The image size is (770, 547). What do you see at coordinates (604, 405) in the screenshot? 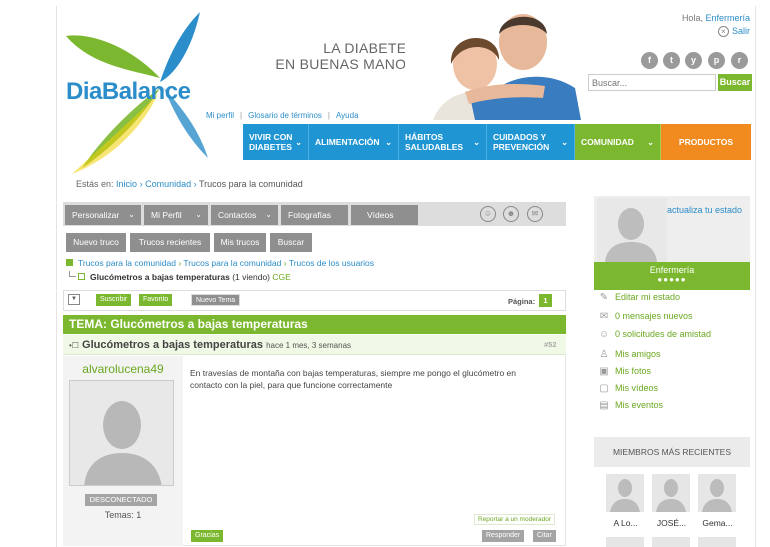
I see `calendar-icon: ▤` at bounding box center [604, 405].